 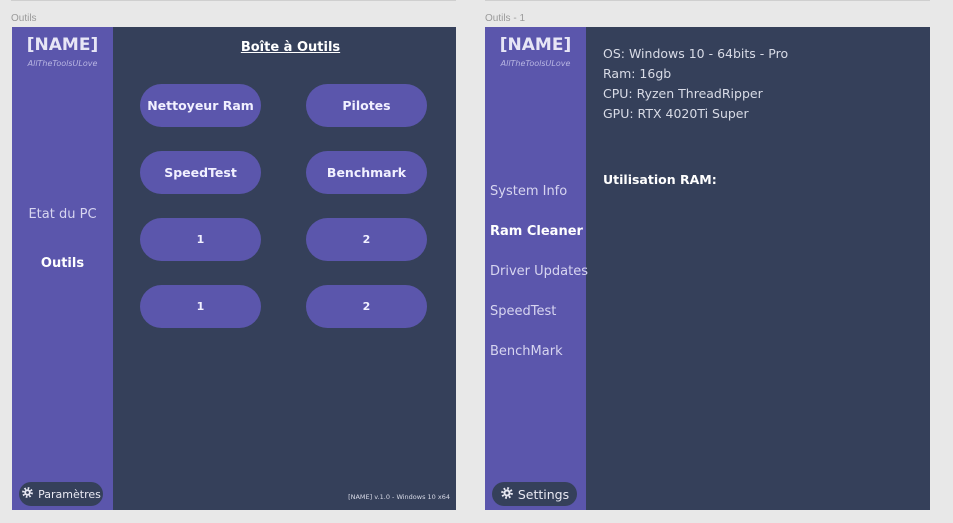 What do you see at coordinates (543, 494) in the screenshot?
I see `settings-label: Settings` at bounding box center [543, 494].